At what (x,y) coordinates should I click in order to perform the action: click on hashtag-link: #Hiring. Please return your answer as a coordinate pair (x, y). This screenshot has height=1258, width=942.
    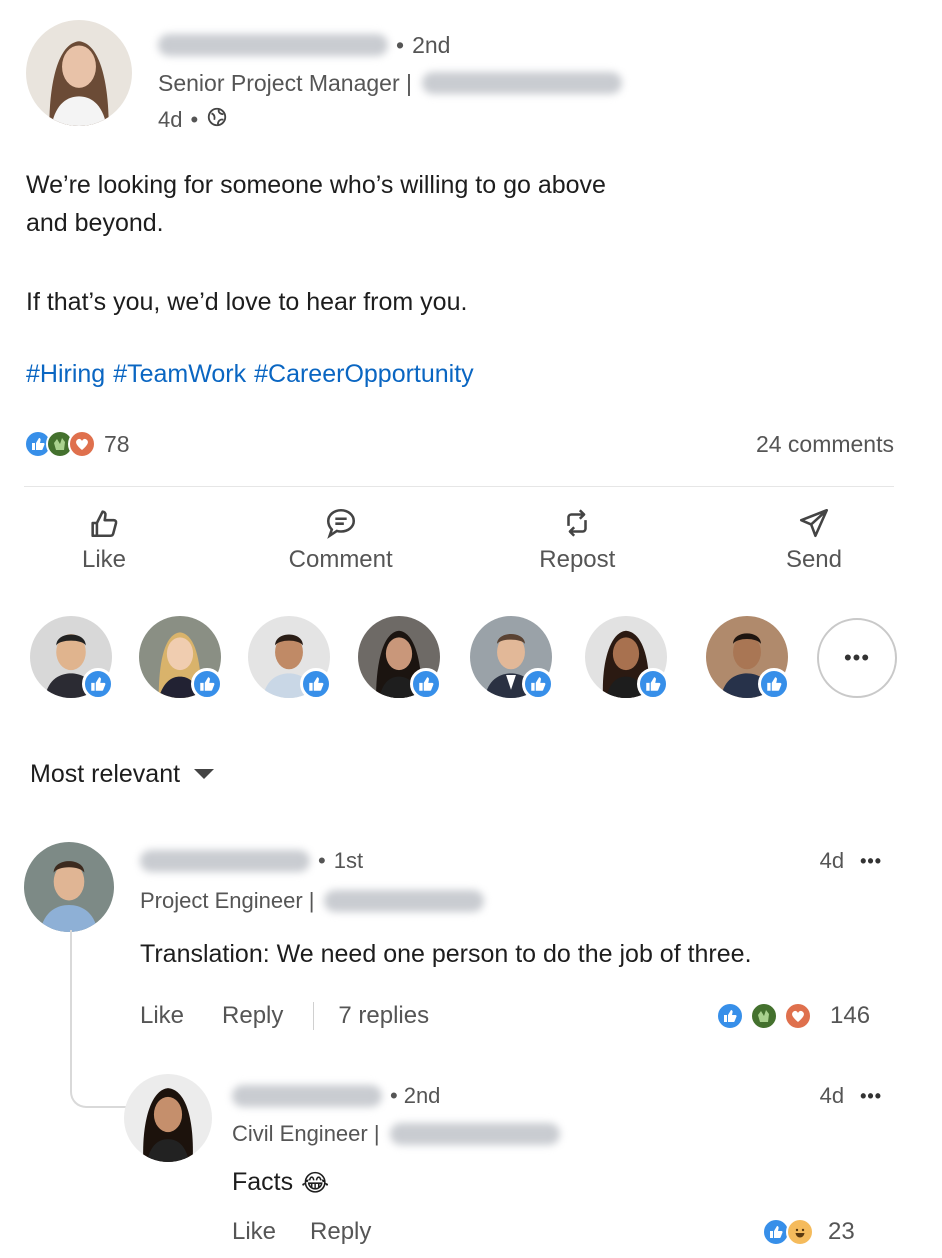
    Looking at the image, I should click on (65, 374).